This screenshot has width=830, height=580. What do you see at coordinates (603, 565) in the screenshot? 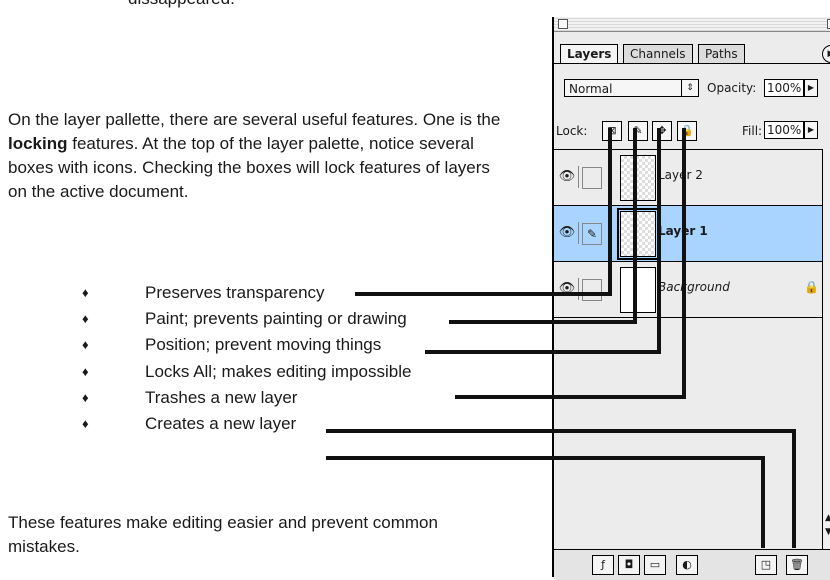
I see `layer-style-icon: ƒ` at bounding box center [603, 565].